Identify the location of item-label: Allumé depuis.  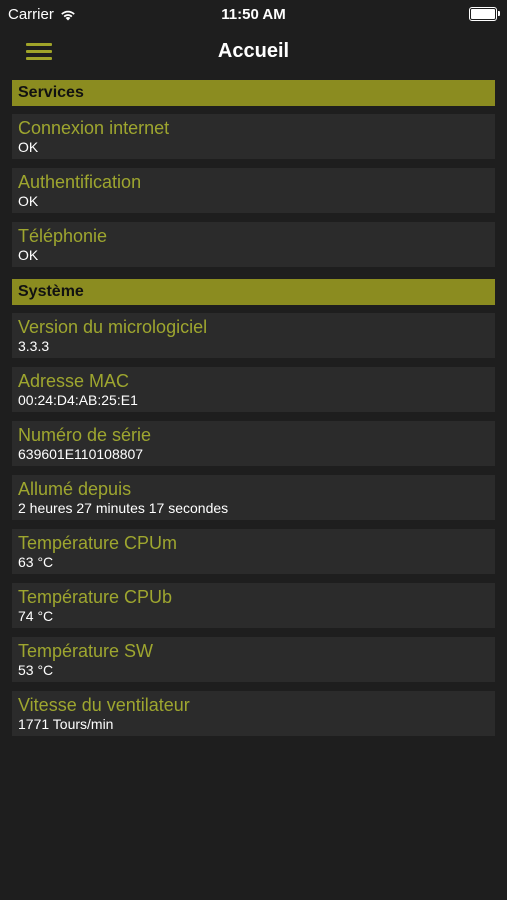
(75, 489).